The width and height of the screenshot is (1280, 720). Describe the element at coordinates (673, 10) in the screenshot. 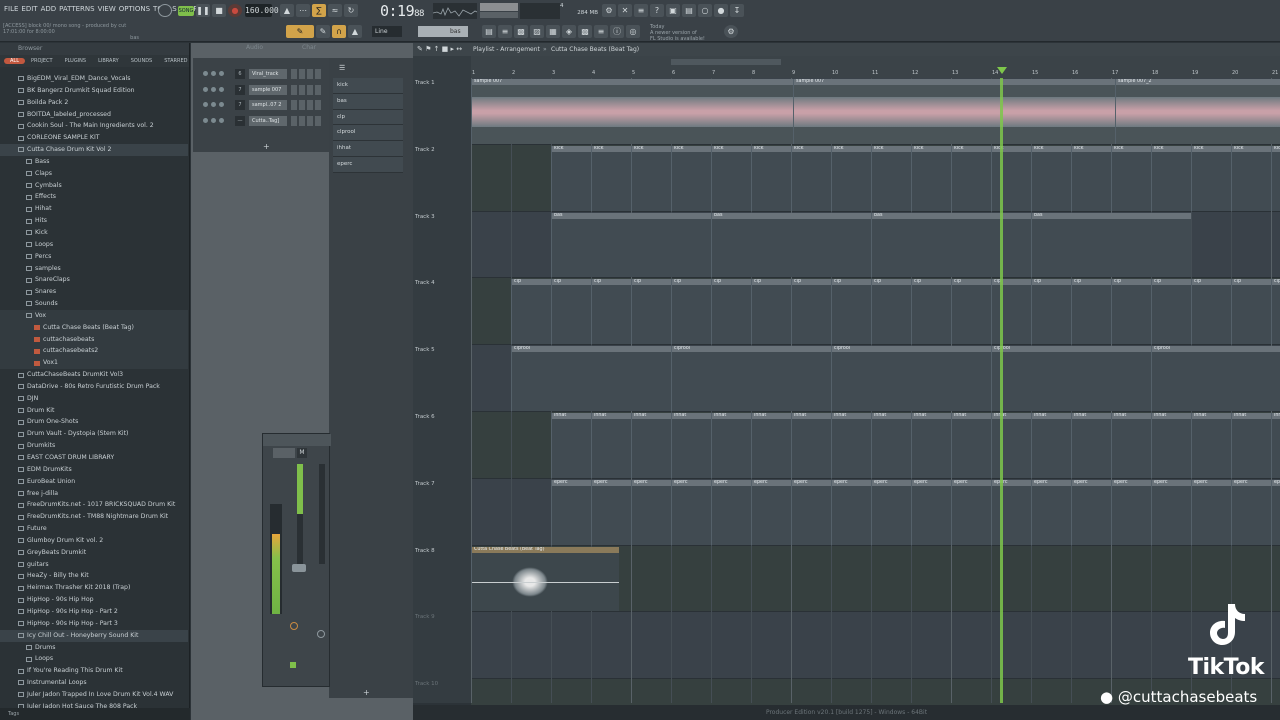

I see `save-button: ▣` at that location.